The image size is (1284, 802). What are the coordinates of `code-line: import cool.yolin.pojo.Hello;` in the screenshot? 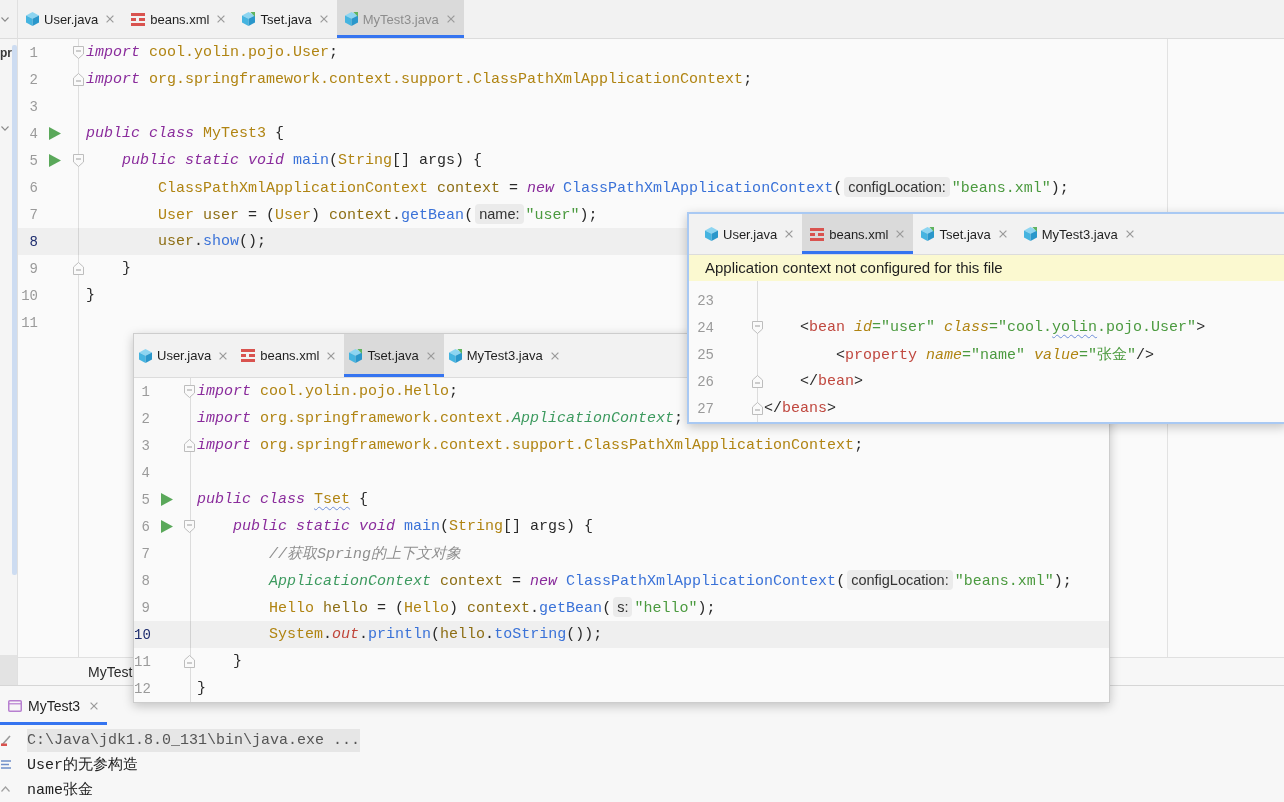 It's located at (328, 391).